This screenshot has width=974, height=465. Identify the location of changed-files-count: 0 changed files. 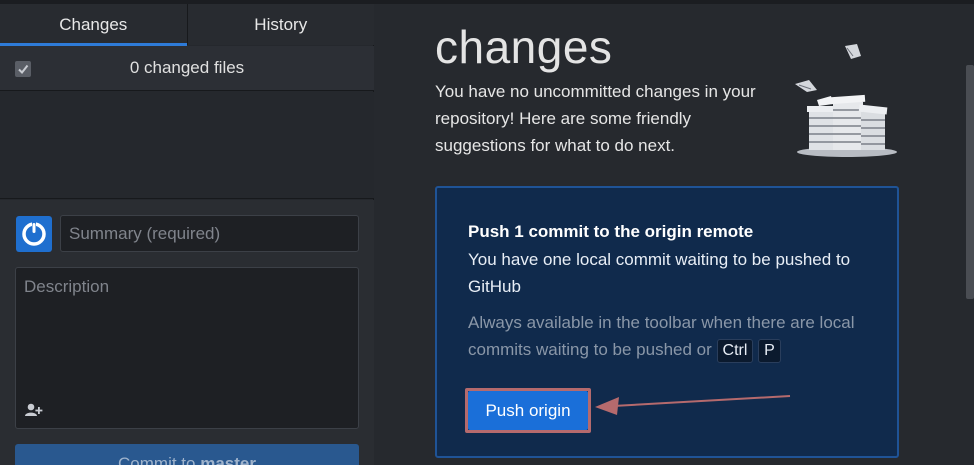
(187, 67).